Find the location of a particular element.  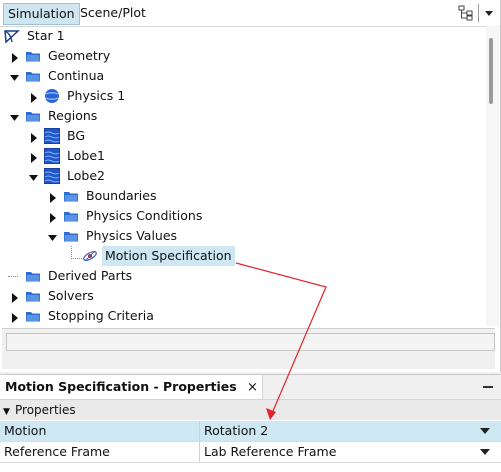

tree-item-label: Boundaries is located at coordinates (121, 195).